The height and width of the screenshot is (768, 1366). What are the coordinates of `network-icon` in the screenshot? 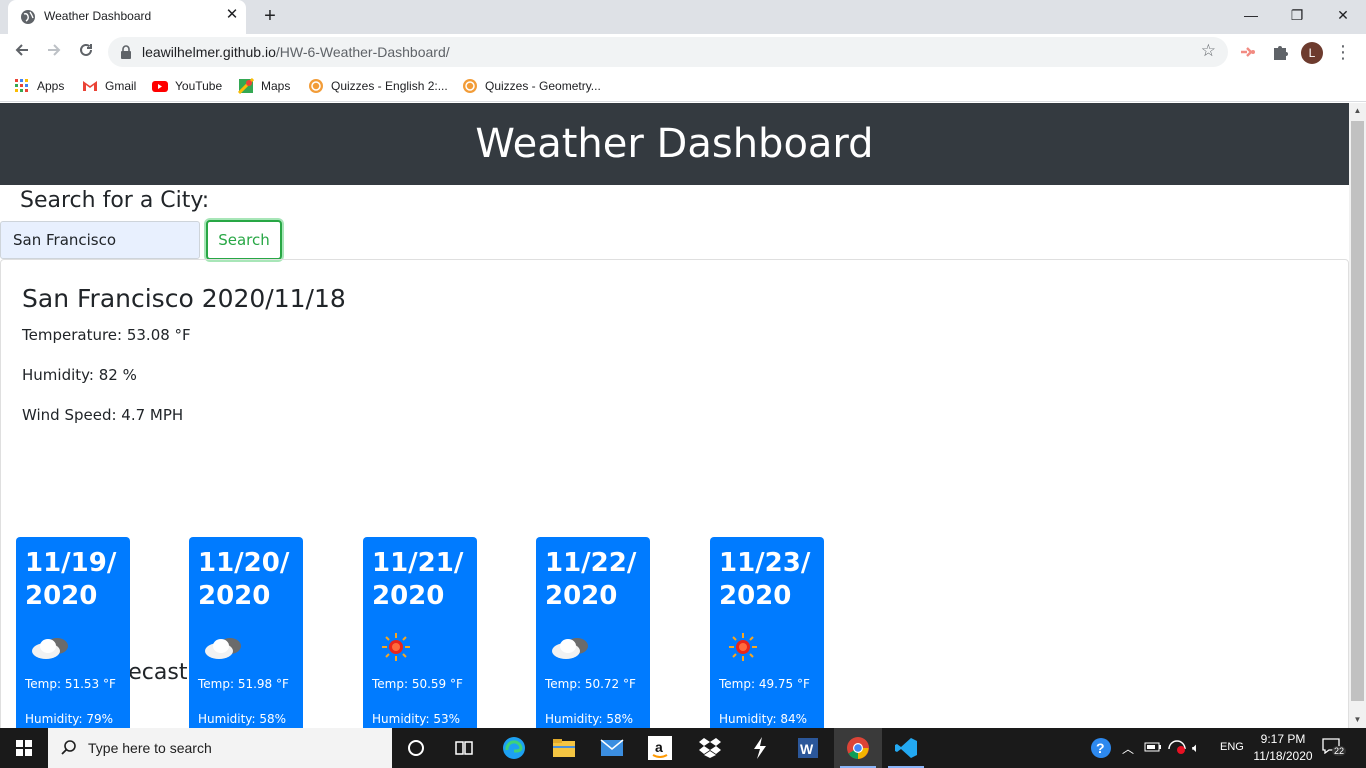 It's located at (1177, 747).